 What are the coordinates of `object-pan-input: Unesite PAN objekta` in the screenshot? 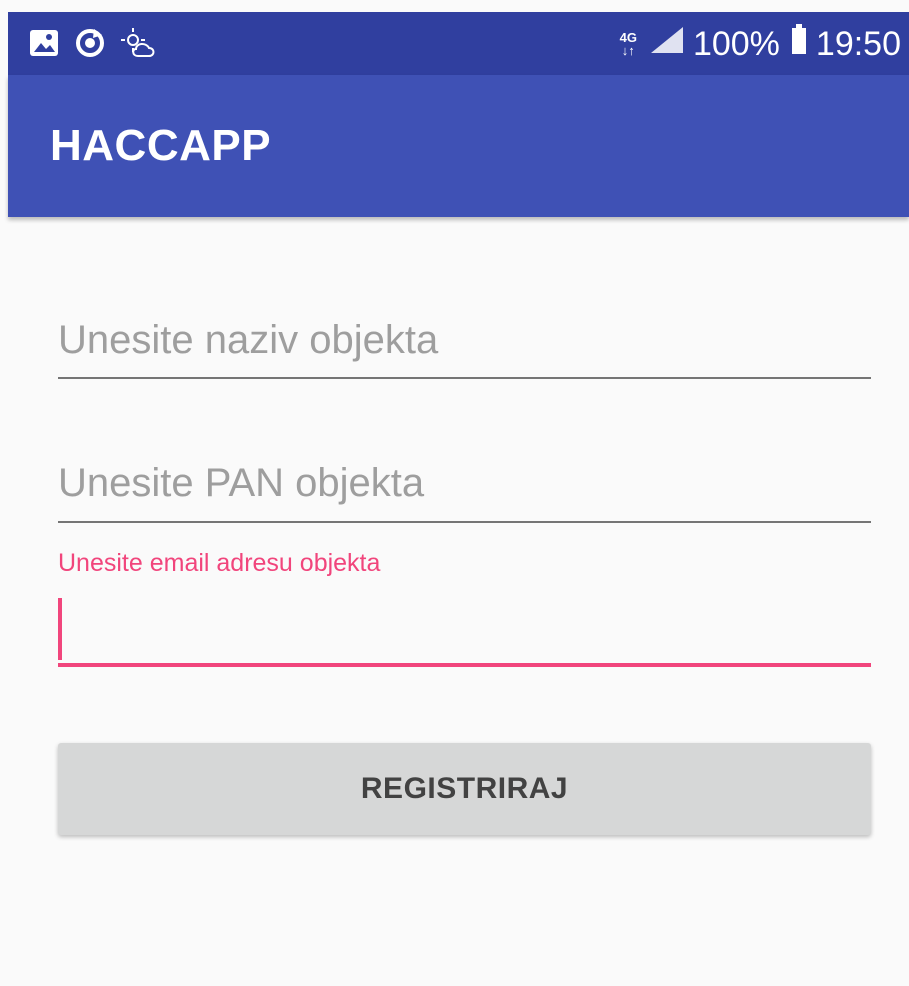 It's located at (464, 483).